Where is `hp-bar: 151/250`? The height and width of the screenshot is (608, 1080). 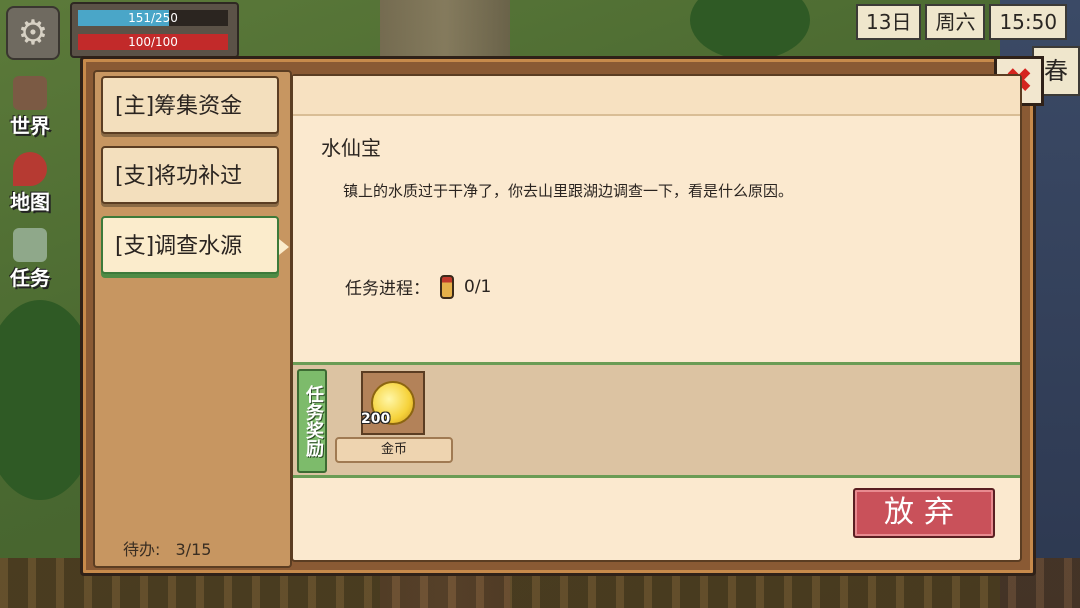 hp-bar: 151/250 is located at coordinates (153, 18).